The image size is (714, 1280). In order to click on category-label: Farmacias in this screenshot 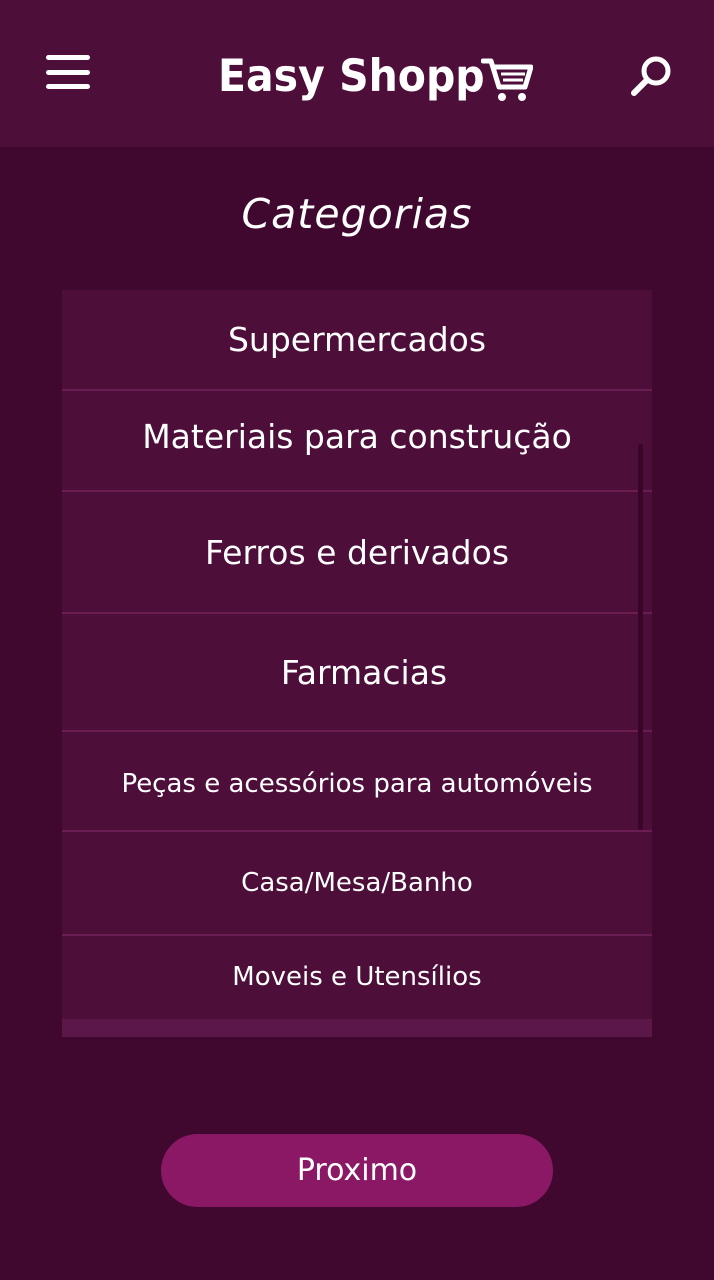, I will do `click(364, 672)`.